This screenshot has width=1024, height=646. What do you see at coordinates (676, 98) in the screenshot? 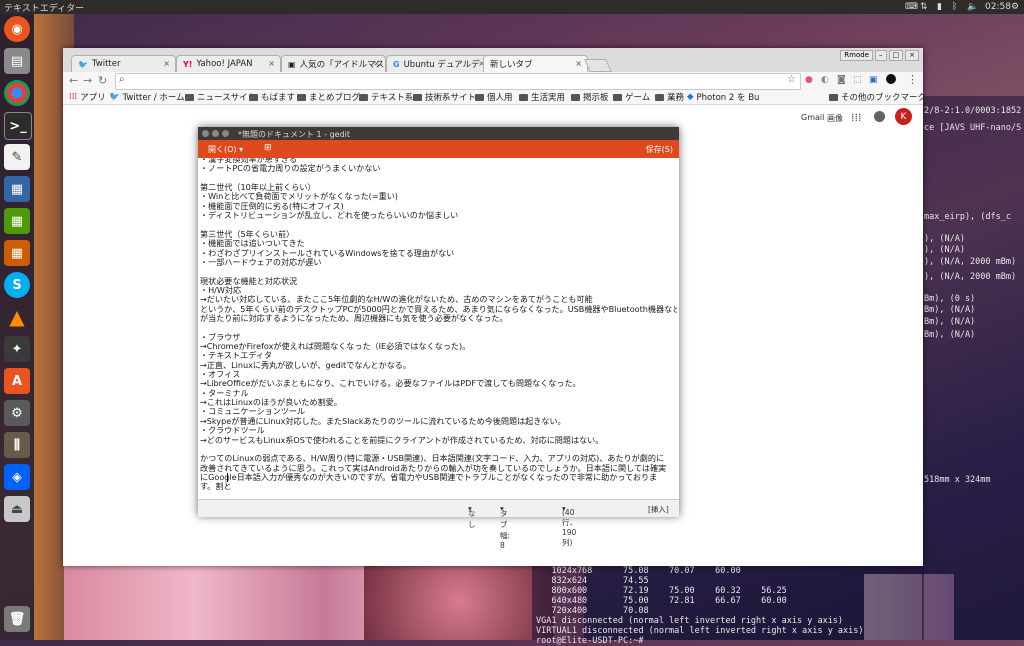
I see `bookmark-label: 業務` at bounding box center [676, 98].